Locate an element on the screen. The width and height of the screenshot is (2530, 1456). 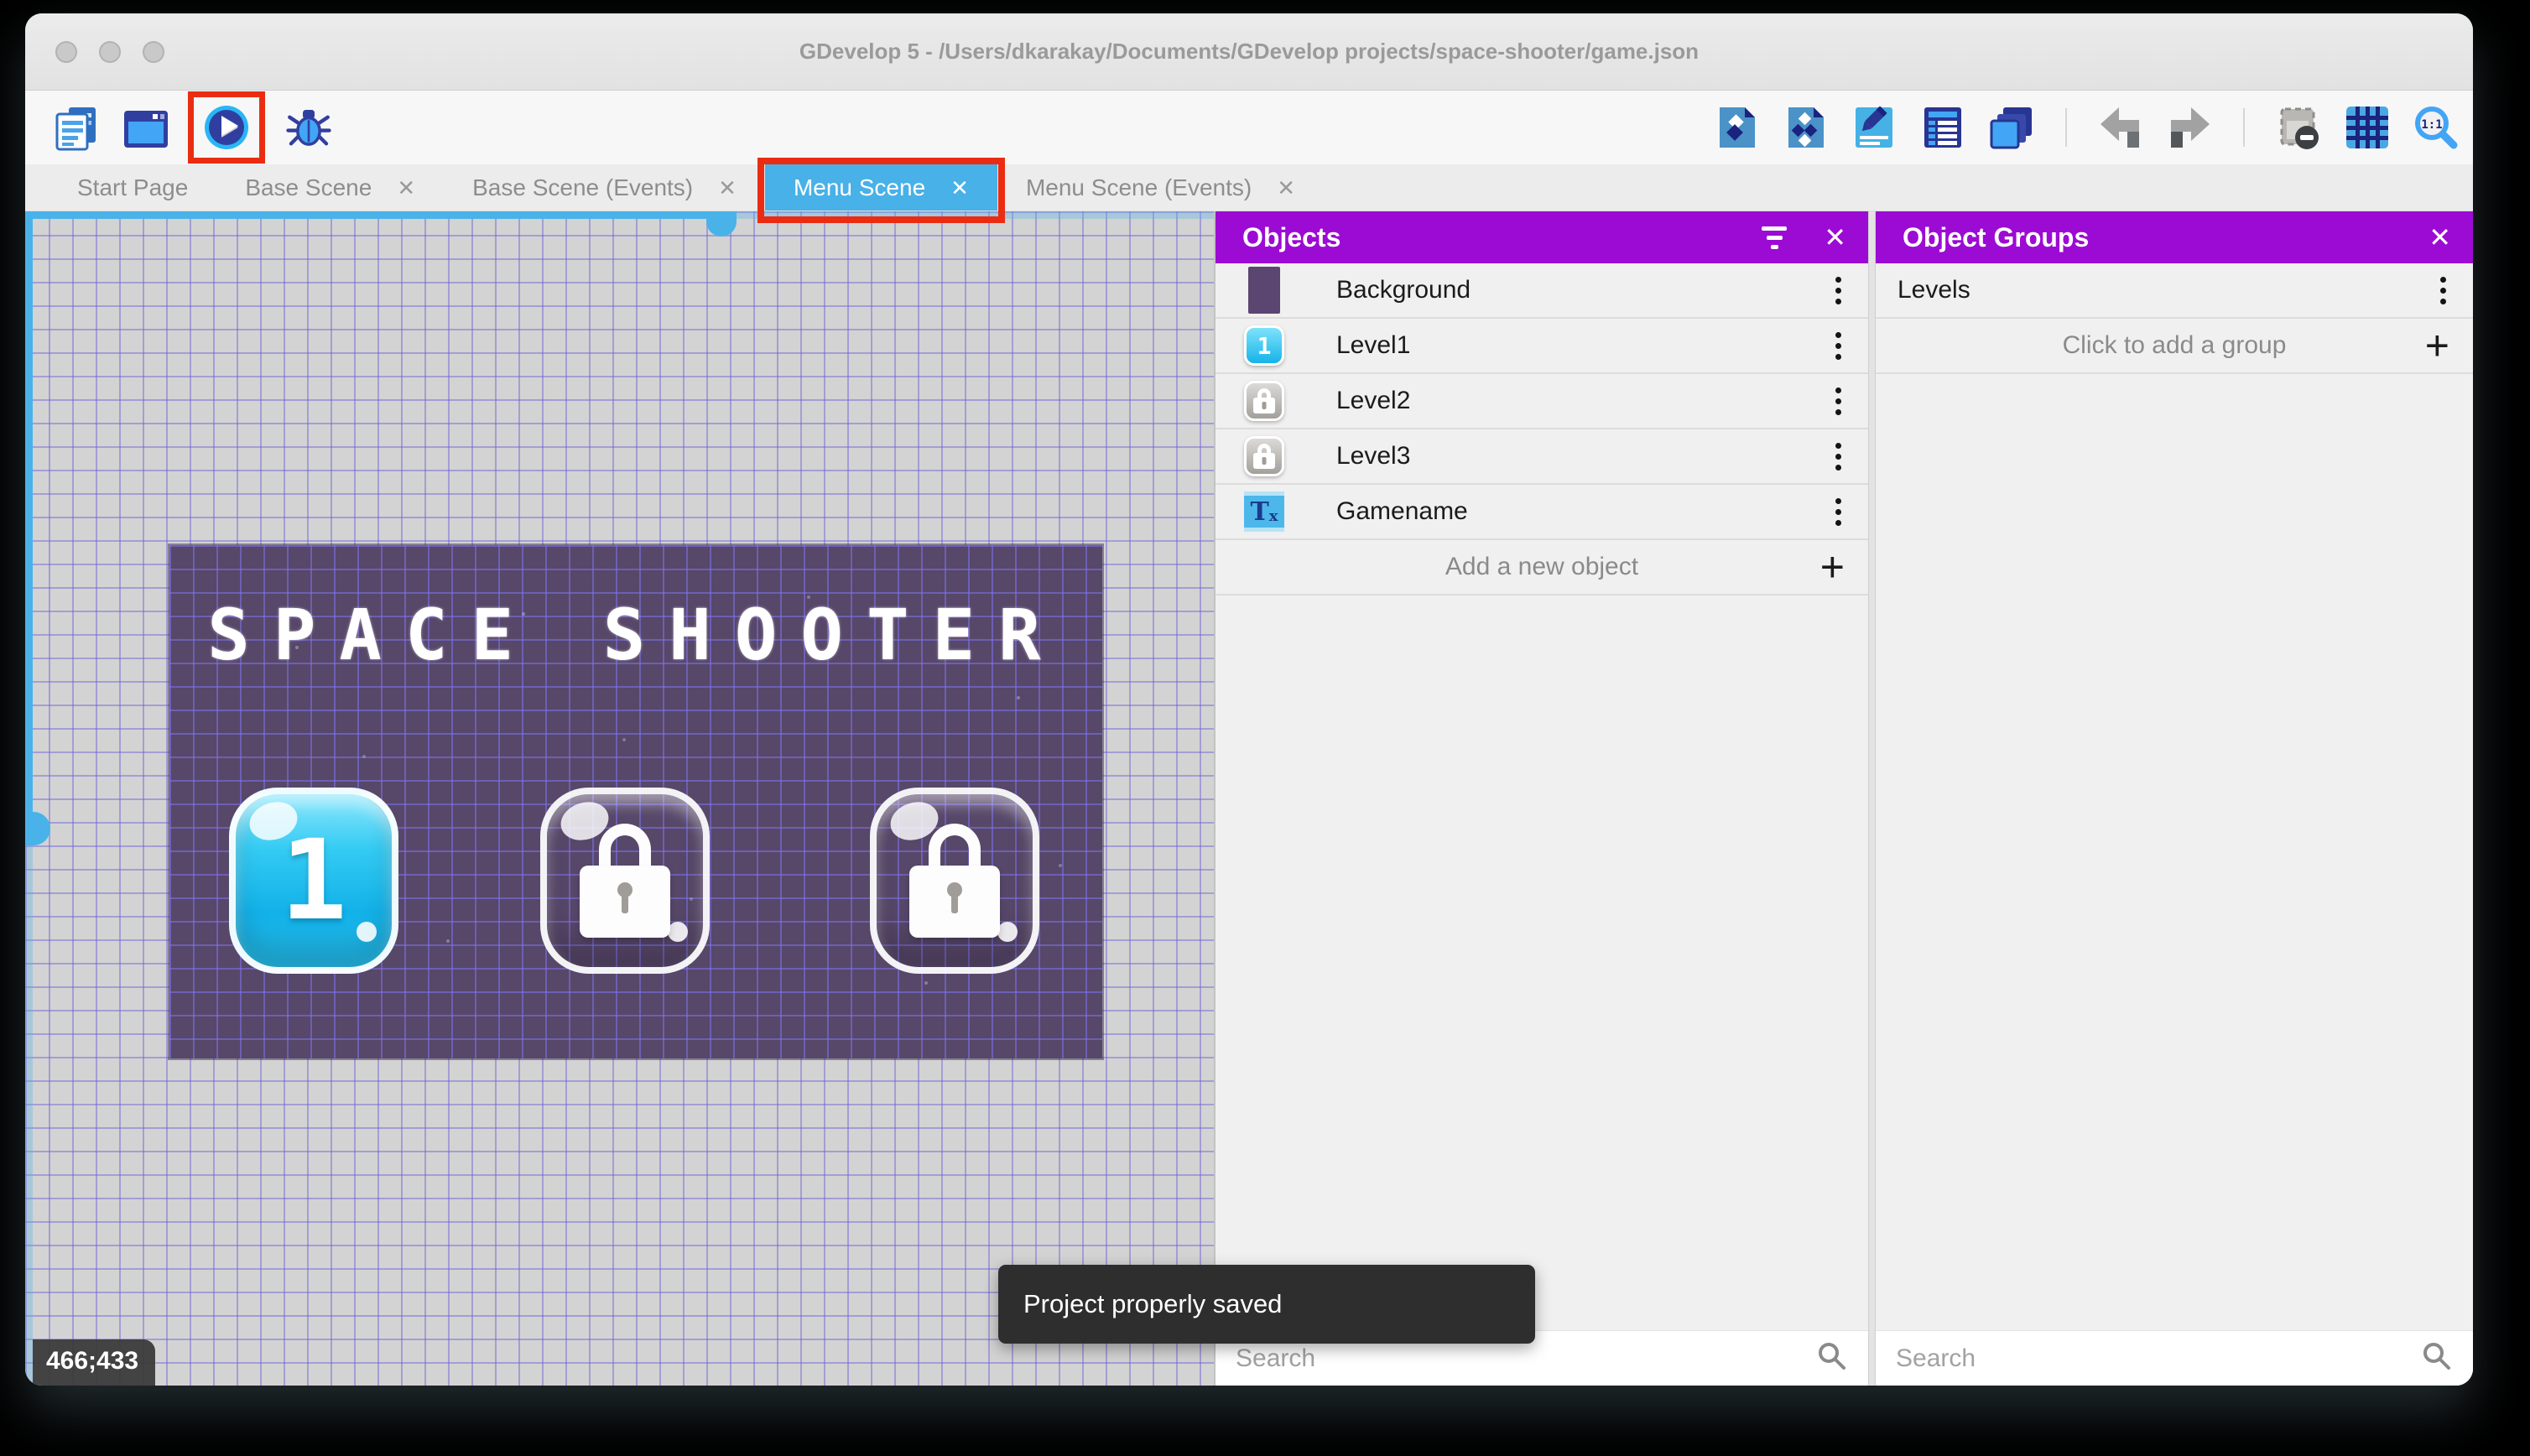
traffic-lights is located at coordinates (109, 51).